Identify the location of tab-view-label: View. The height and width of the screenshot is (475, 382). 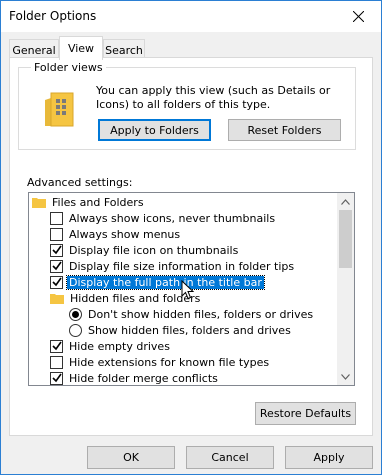
(81, 48).